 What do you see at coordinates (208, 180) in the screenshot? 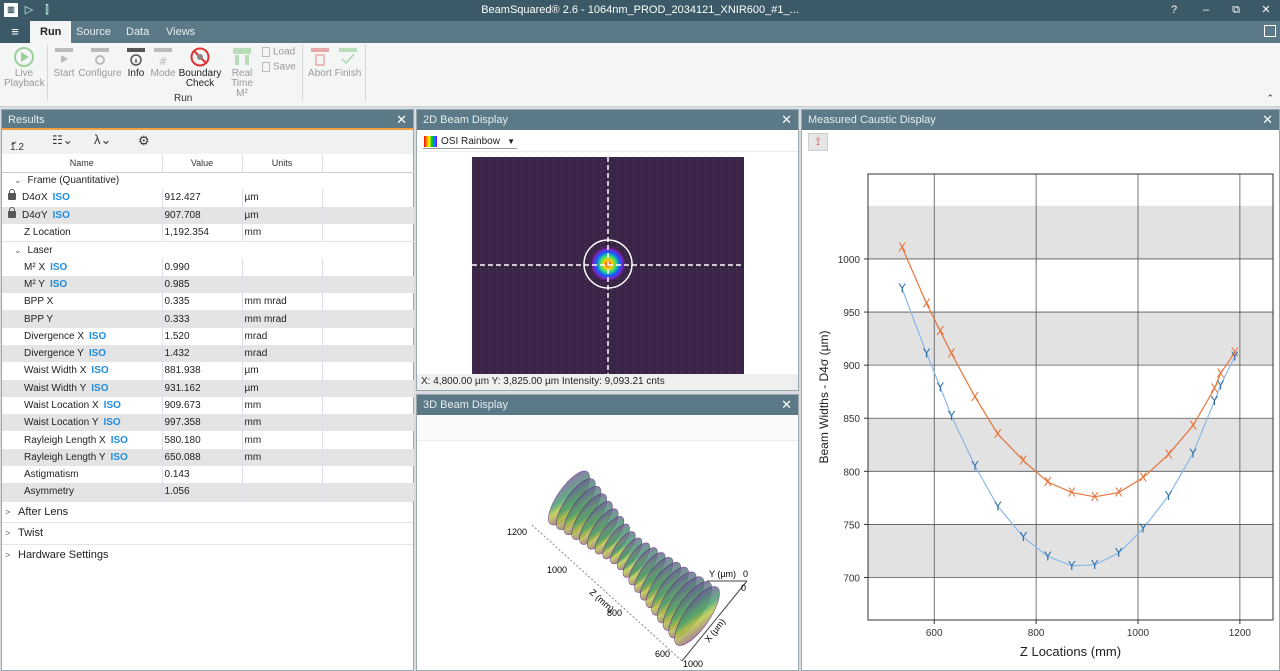
I see `group-frame: ⌄ Frame (Quantitative)` at bounding box center [208, 180].